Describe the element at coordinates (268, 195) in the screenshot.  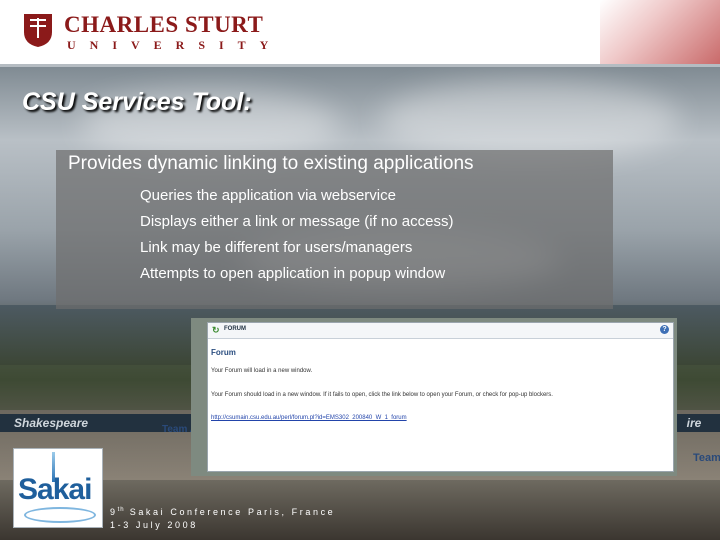
I see `sub-bullet: Queries the application via webservice` at that location.